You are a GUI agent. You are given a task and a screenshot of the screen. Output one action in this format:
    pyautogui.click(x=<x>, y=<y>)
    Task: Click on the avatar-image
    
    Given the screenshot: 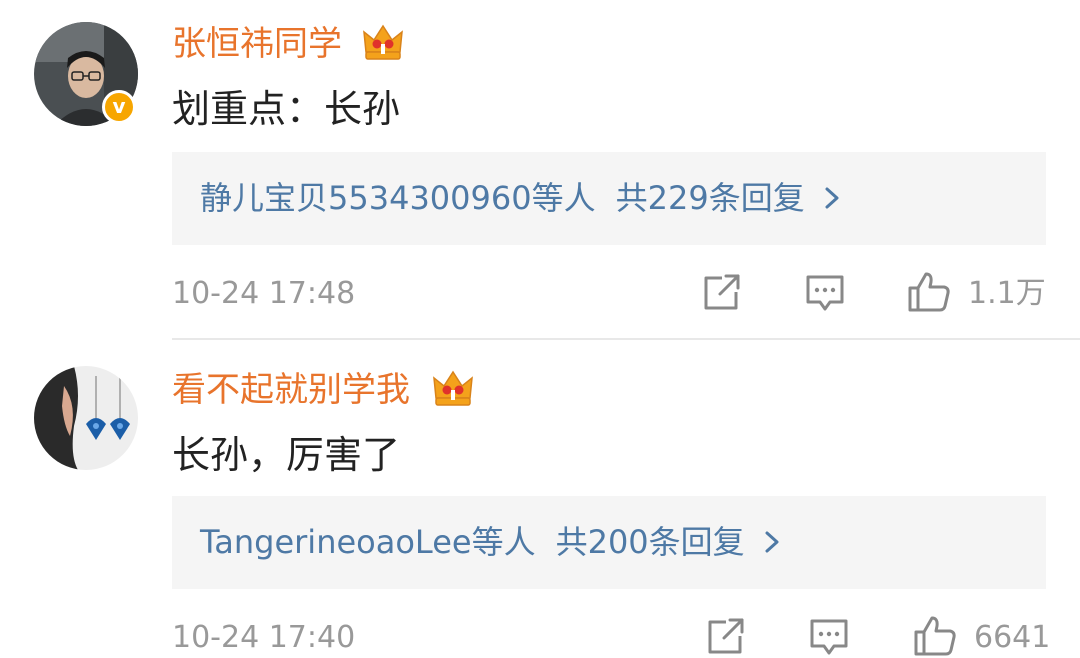 What is the action you would take?
    pyautogui.click(x=86, y=418)
    